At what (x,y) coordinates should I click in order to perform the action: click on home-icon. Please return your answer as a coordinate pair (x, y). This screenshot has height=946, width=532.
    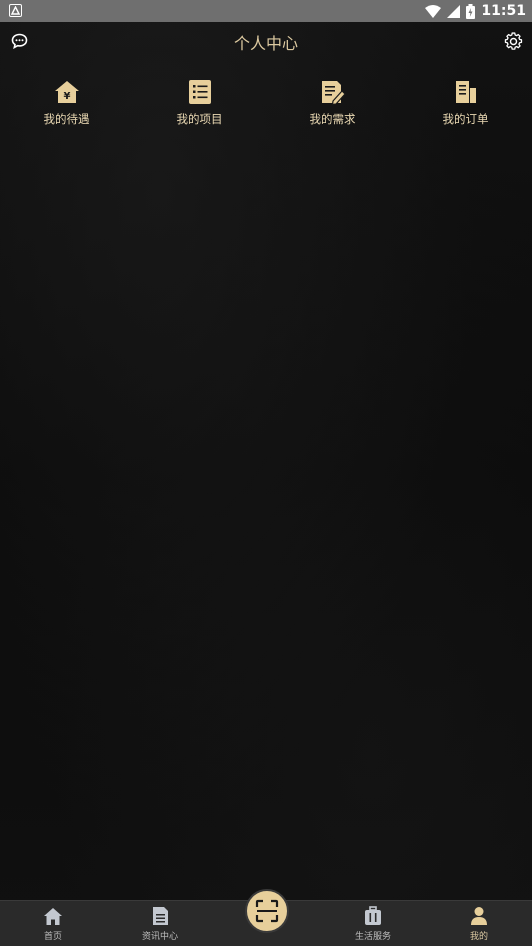
    Looking at the image, I should click on (53, 916).